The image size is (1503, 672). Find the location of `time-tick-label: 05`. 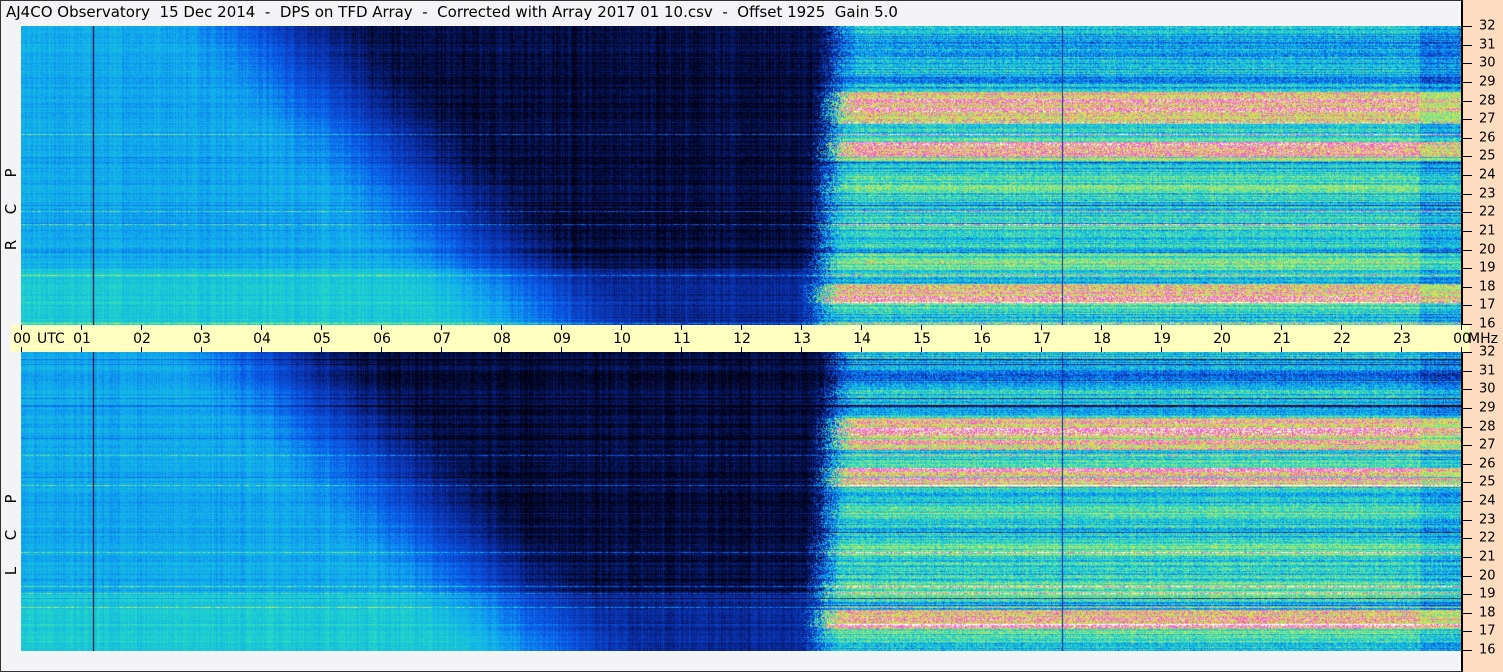

time-tick-label: 05 is located at coordinates (322, 339).